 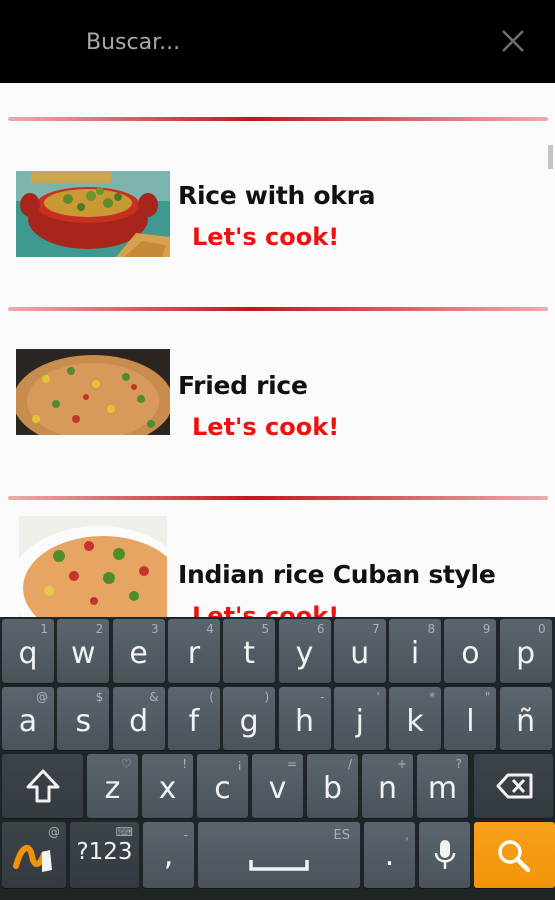 I want to click on key-label: g, so click(x=249, y=721).